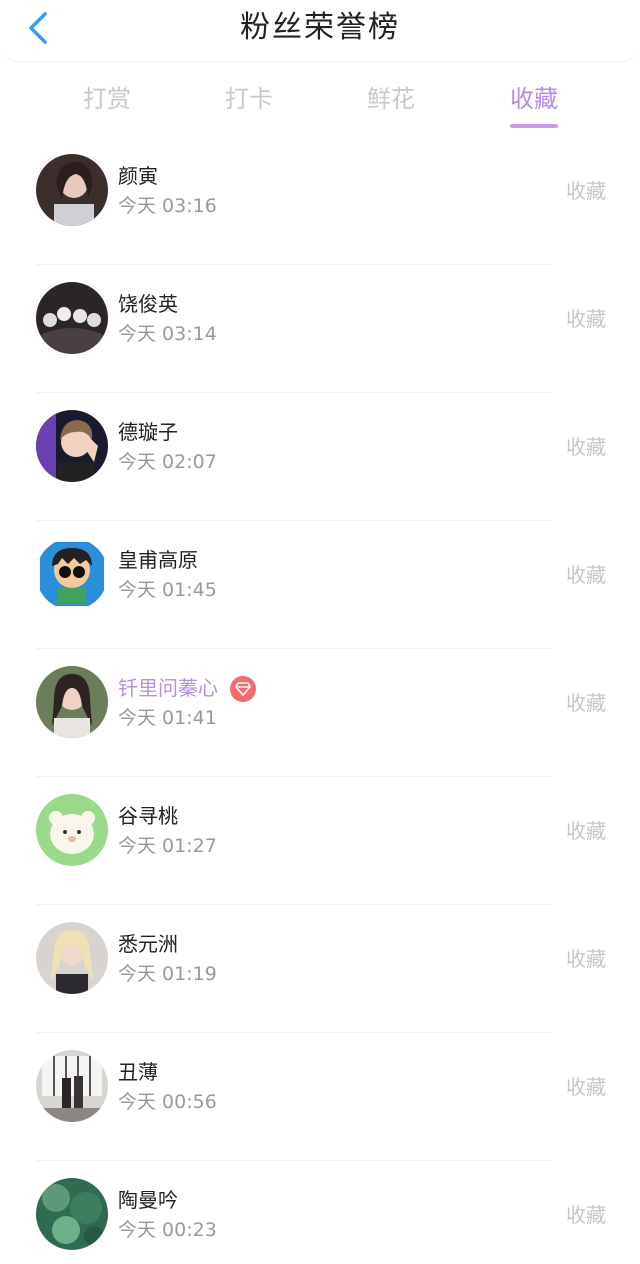  I want to click on tab-checkin: 打卡, so click(249, 102).